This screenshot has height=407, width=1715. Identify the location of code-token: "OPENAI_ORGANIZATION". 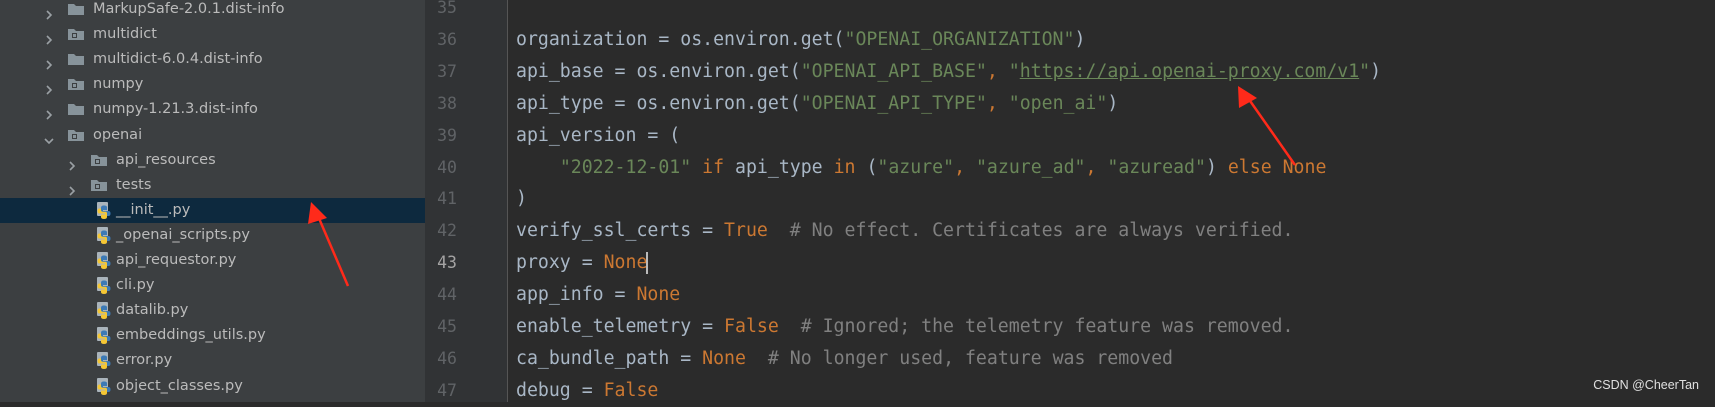
(959, 39).